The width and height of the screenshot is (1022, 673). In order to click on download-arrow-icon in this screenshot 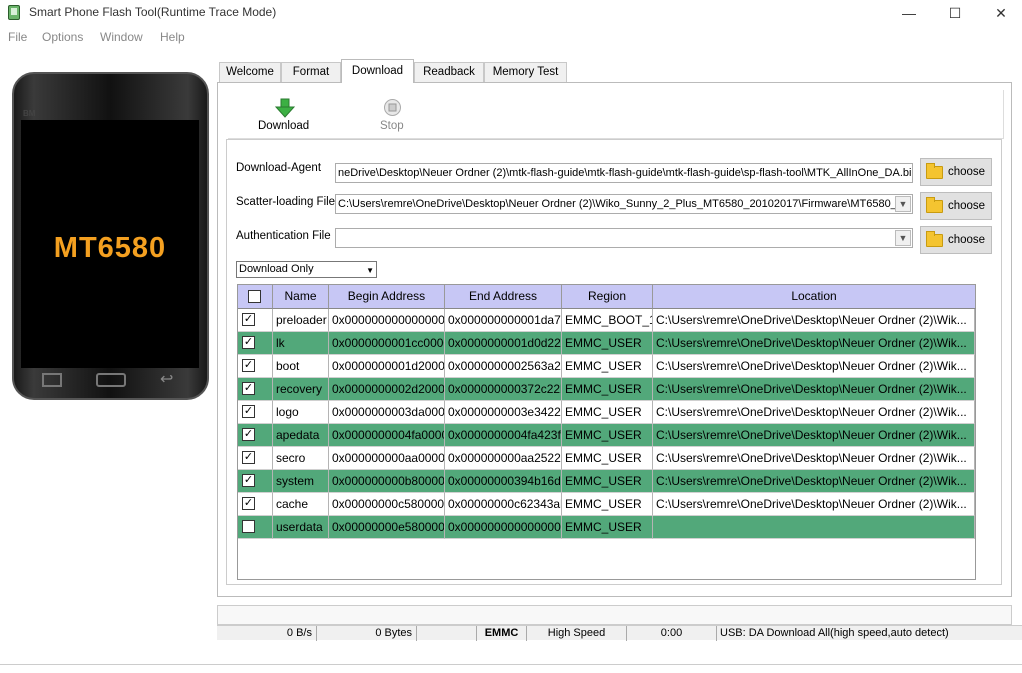, I will do `click(285, 108)`.